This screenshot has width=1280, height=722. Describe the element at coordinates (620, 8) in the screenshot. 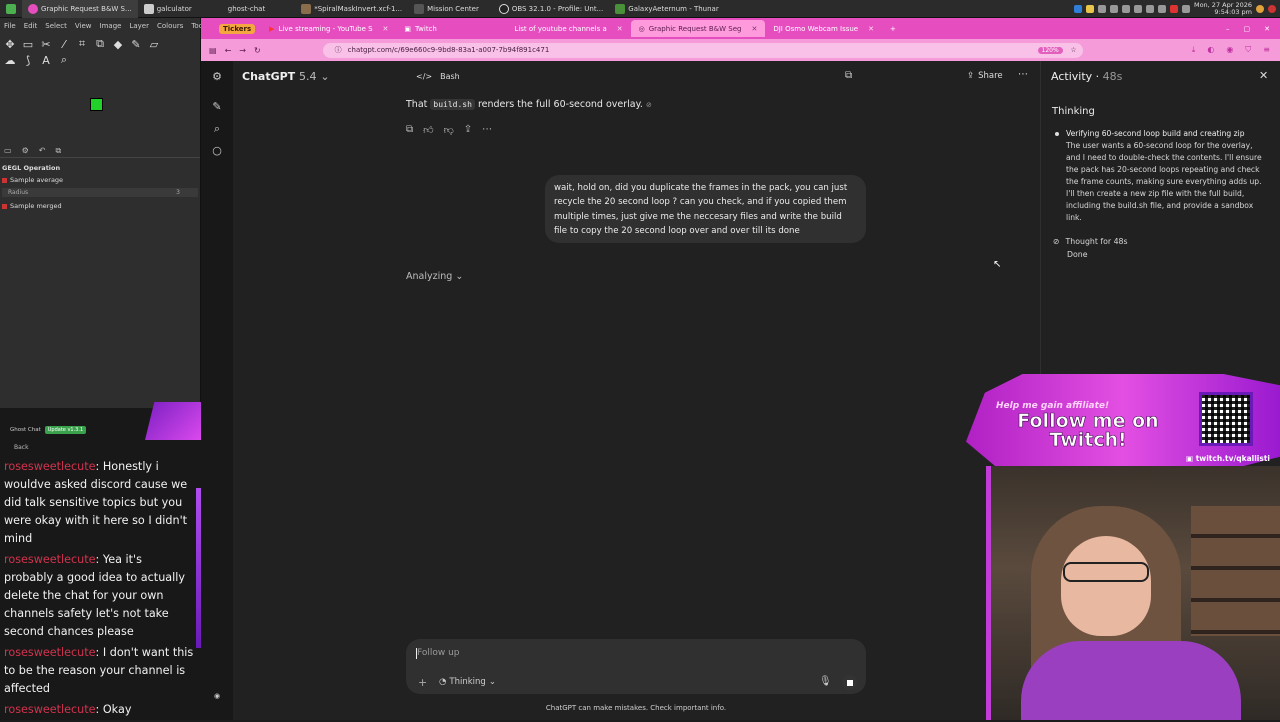

I see `folder-icon` at that location.